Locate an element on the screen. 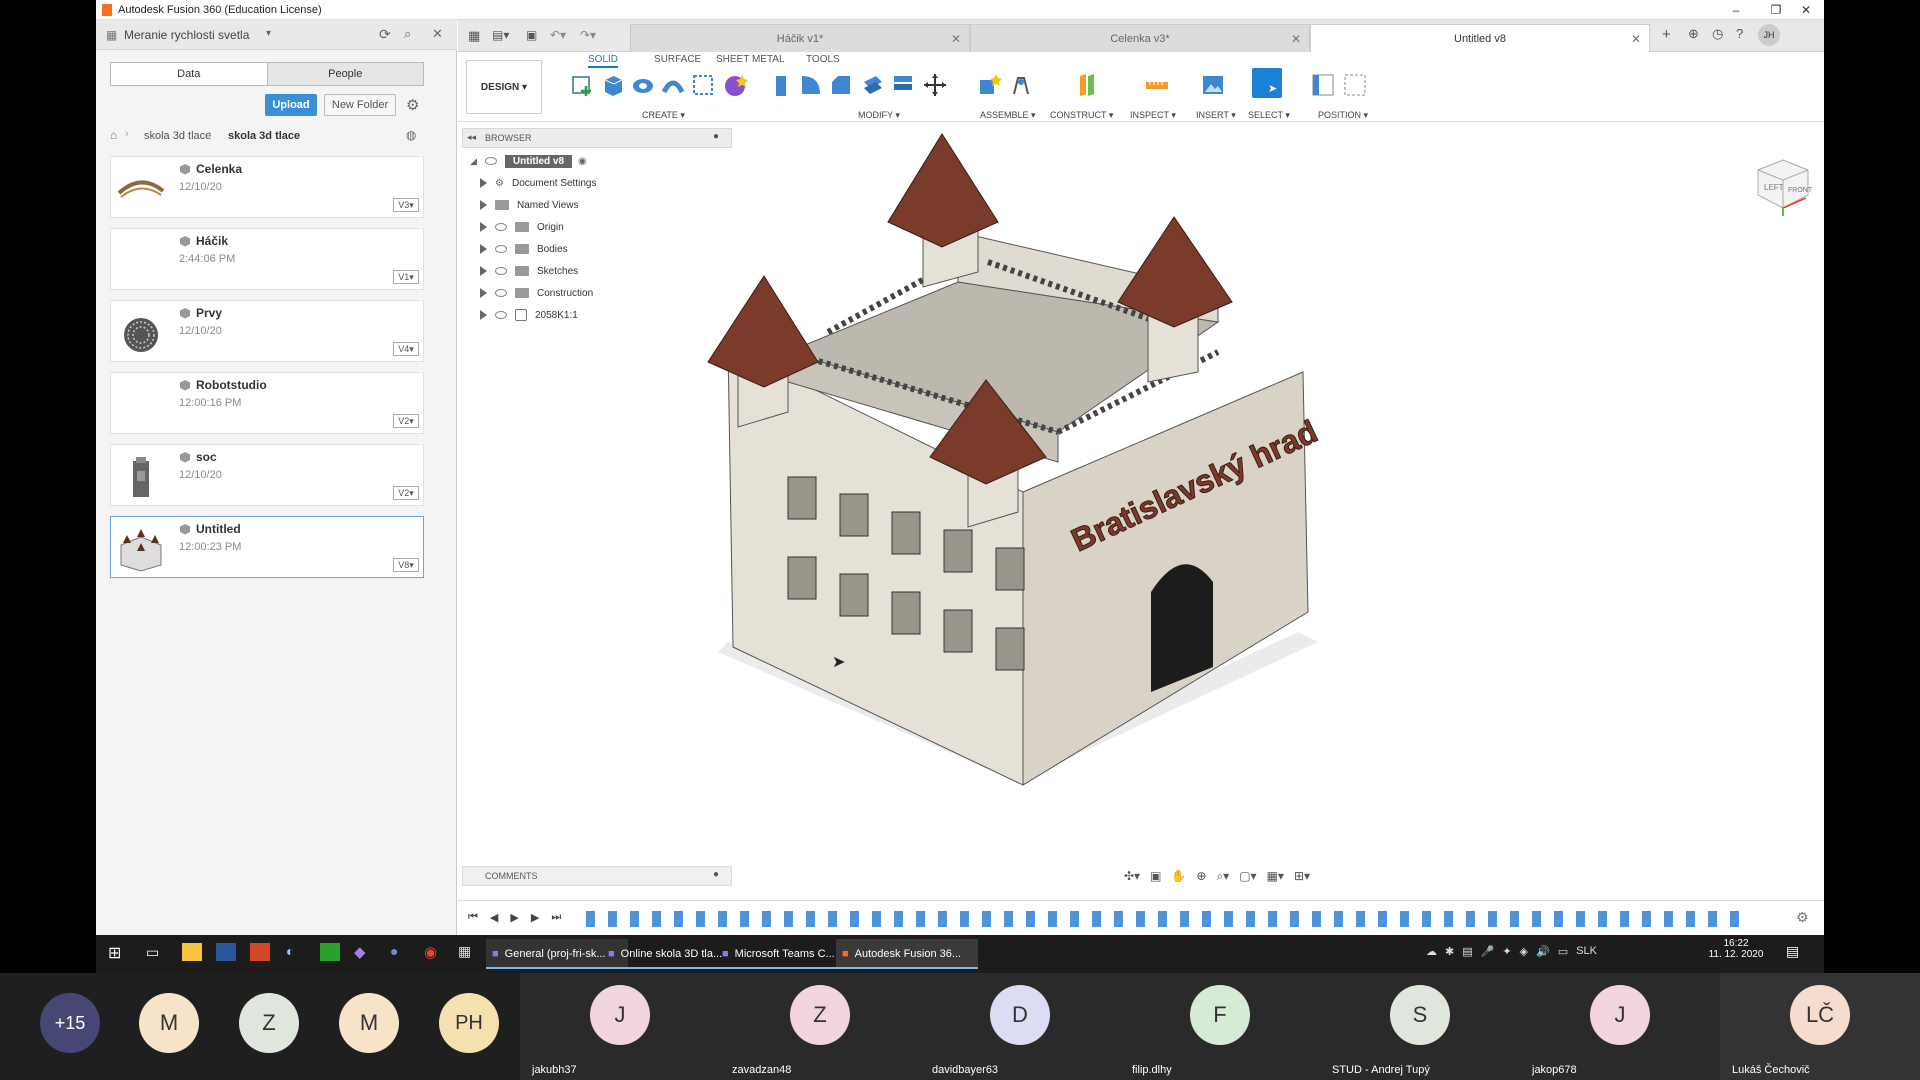 The height and width of the screenshot is (1080, 1920). more-participants-button: +15 is located at coordinates (70, 1023).